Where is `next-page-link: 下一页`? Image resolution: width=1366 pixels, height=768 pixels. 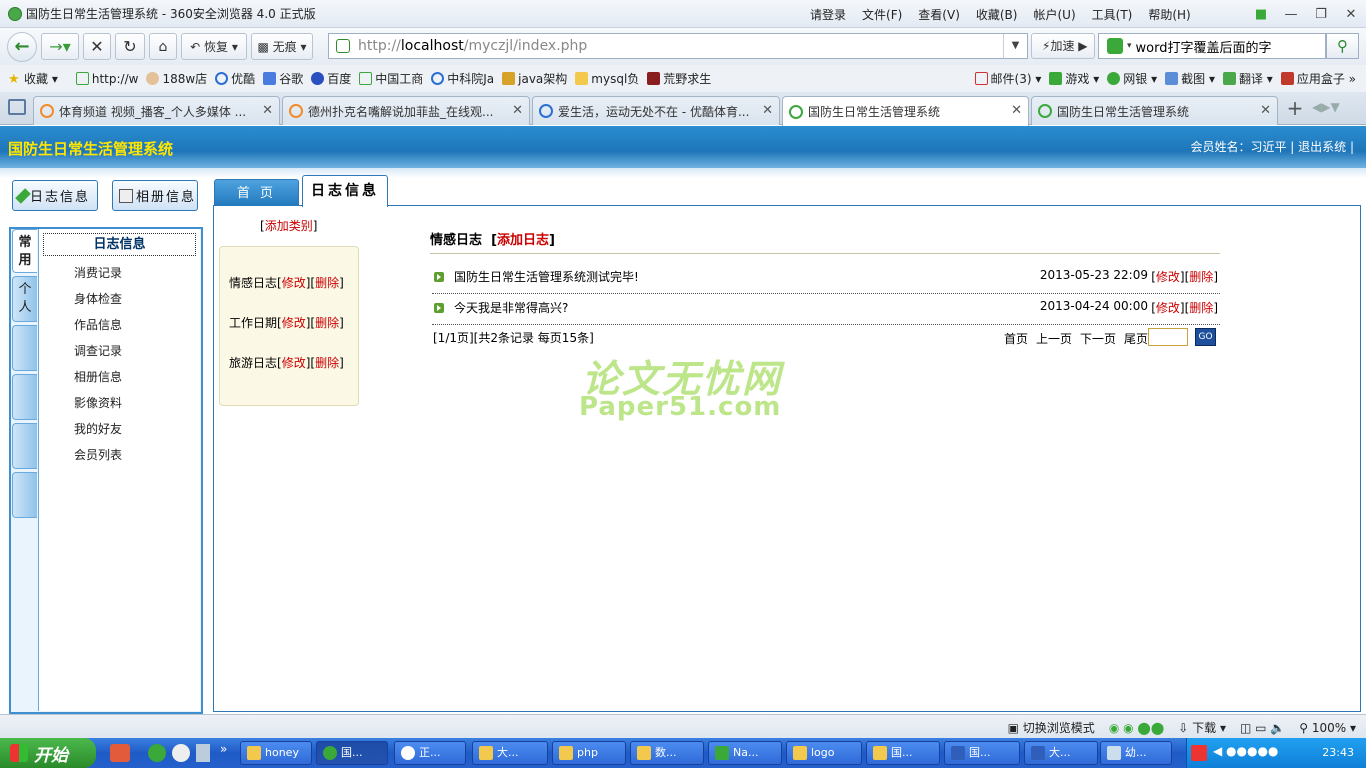 next-page-link: 下一页 is located at coordinates (1098, 338).